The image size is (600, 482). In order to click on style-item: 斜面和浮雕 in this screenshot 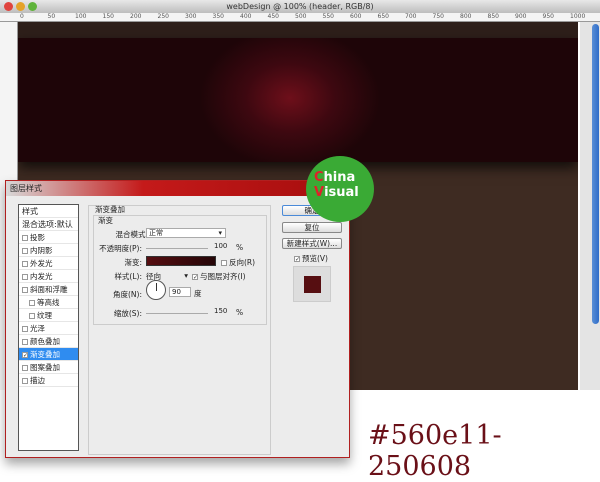, I will do `click(48, 289)`.